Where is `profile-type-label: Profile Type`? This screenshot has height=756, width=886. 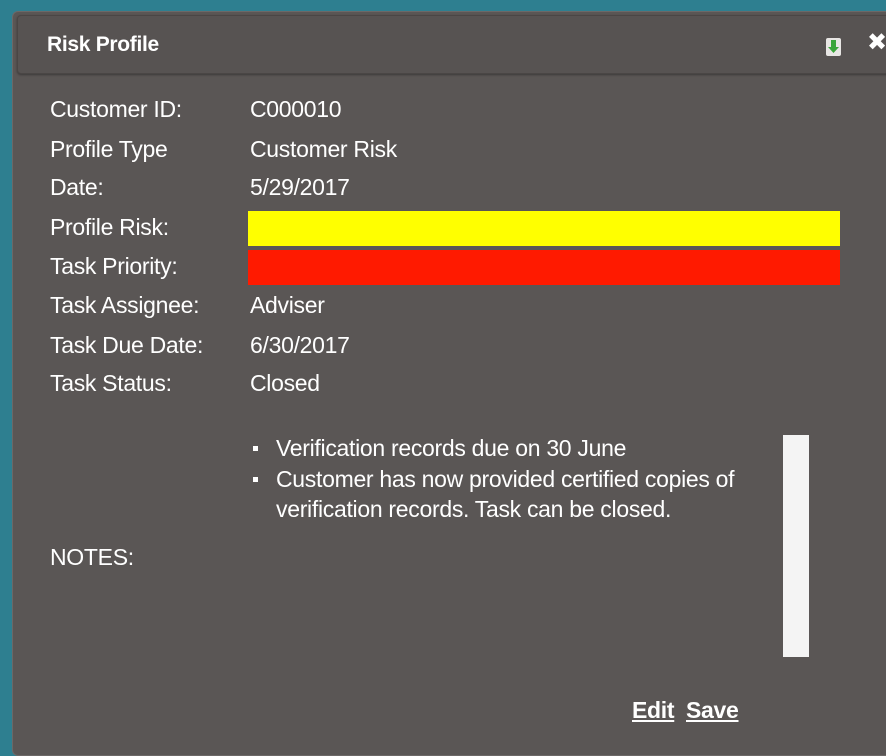
profile-type-label: Profile Type is located at coordinates (109, 149).